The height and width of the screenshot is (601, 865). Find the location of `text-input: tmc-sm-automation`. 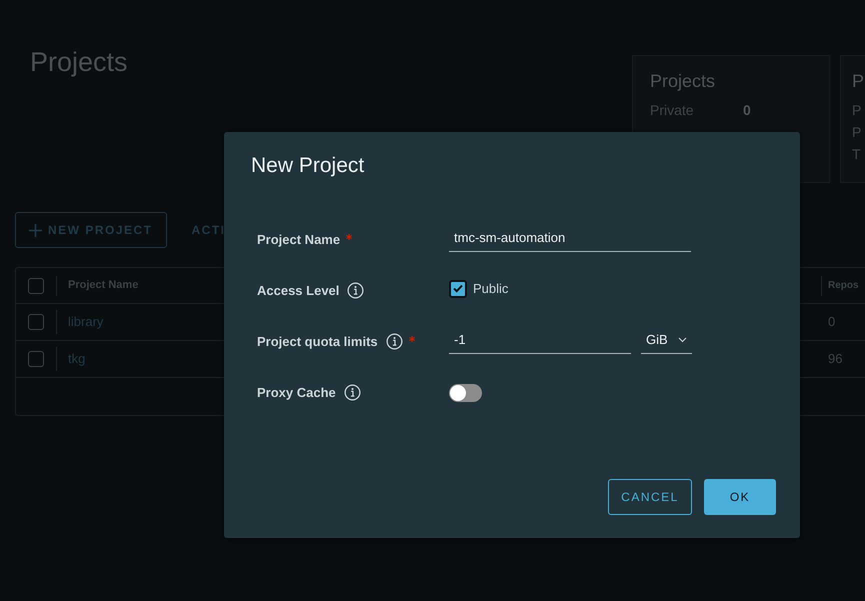

text-input: tmc-sm-automation is located at coordinates (570, 240).